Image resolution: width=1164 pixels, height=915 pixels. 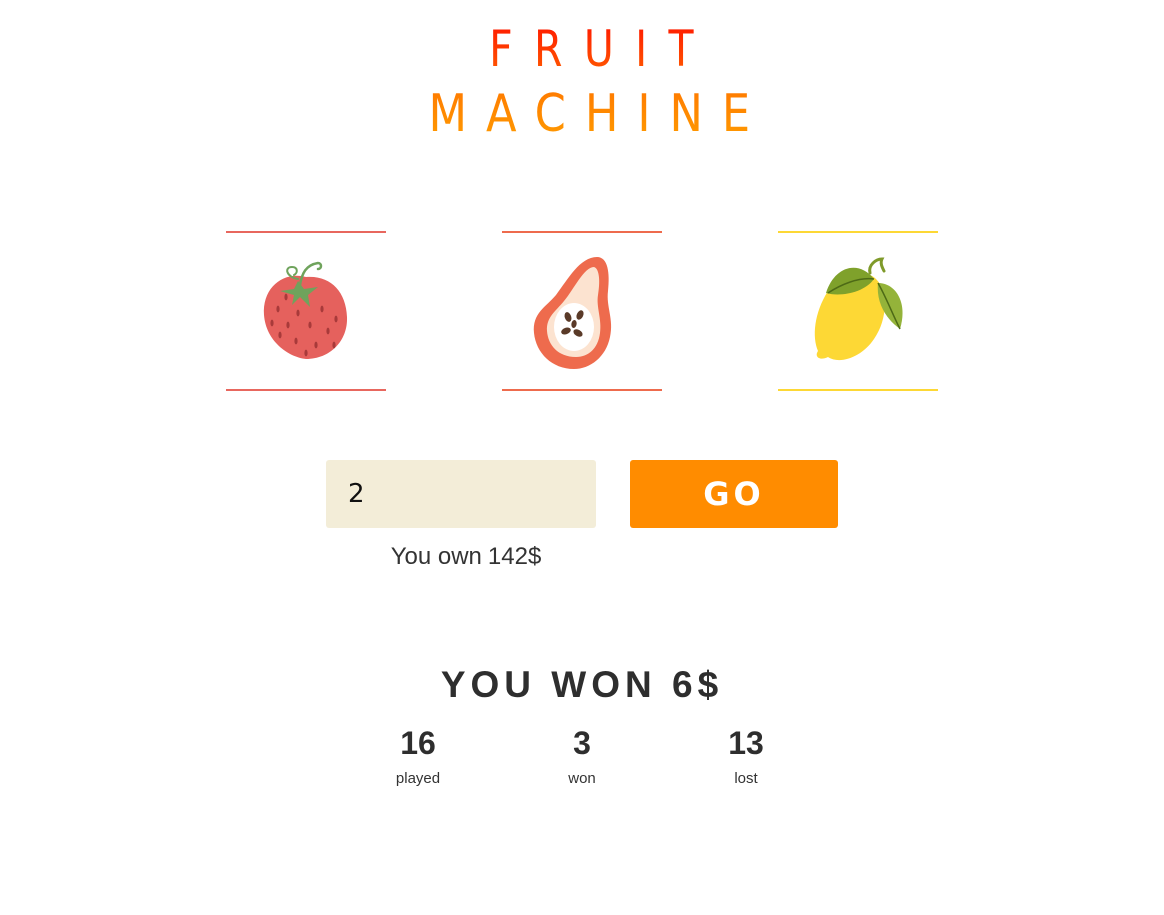 What do you see at coordinates (746, 778) in the screenshot?
I see `stat-lost-label: lost` at bounding box center [746, 778].